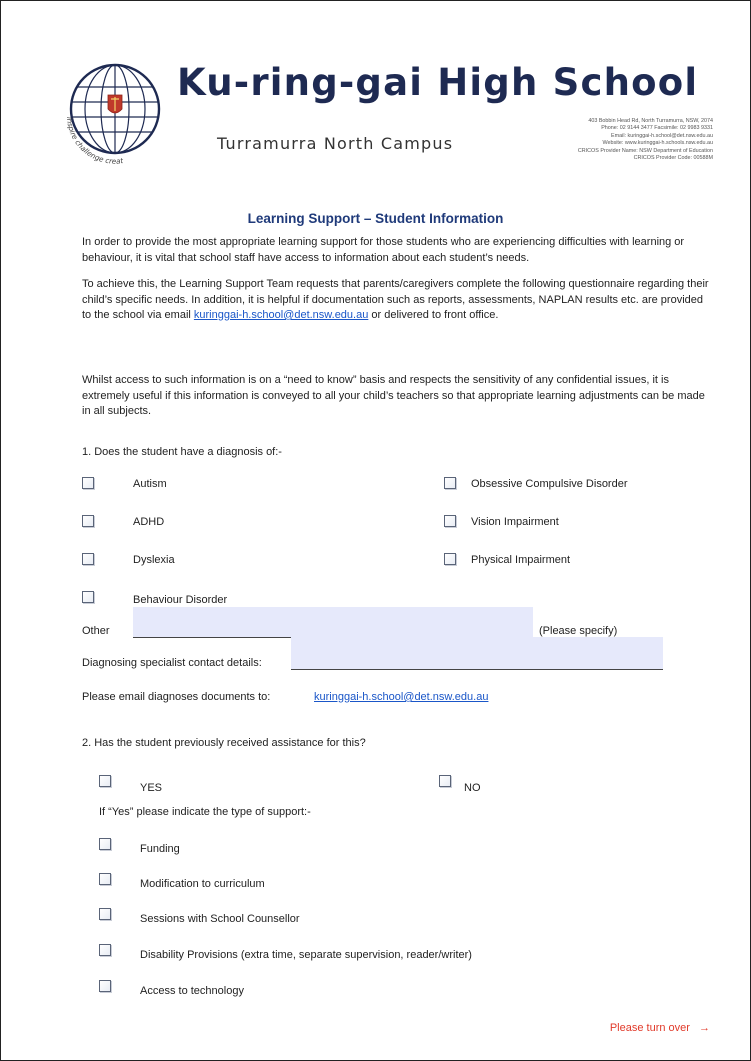  I want to click on dyslexia-label: Dyslexia, so click(154, 560).